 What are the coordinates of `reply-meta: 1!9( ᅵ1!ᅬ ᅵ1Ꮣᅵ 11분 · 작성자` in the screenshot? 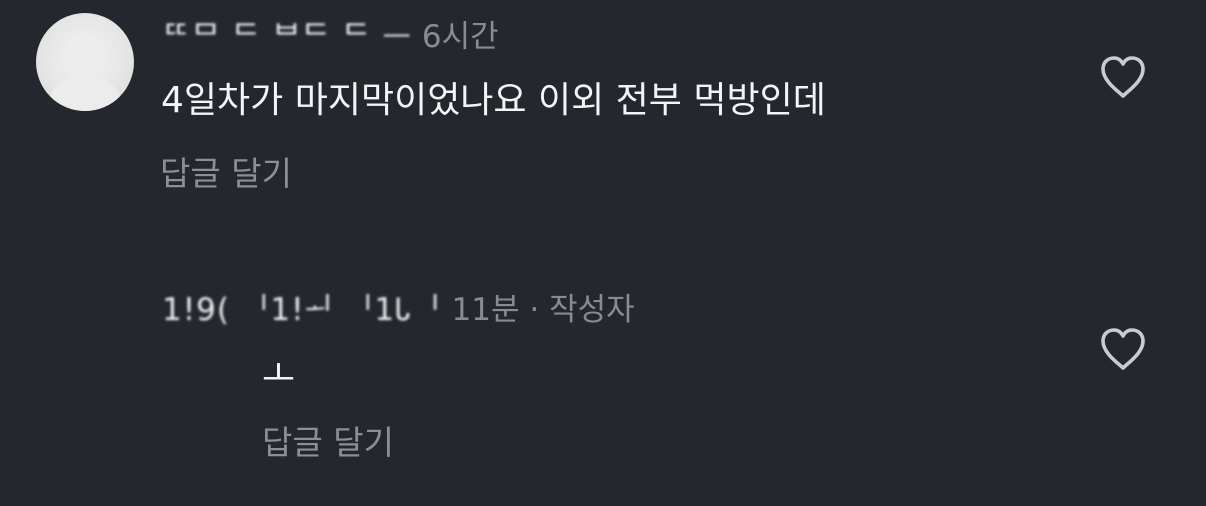 It's located at (398, 310).